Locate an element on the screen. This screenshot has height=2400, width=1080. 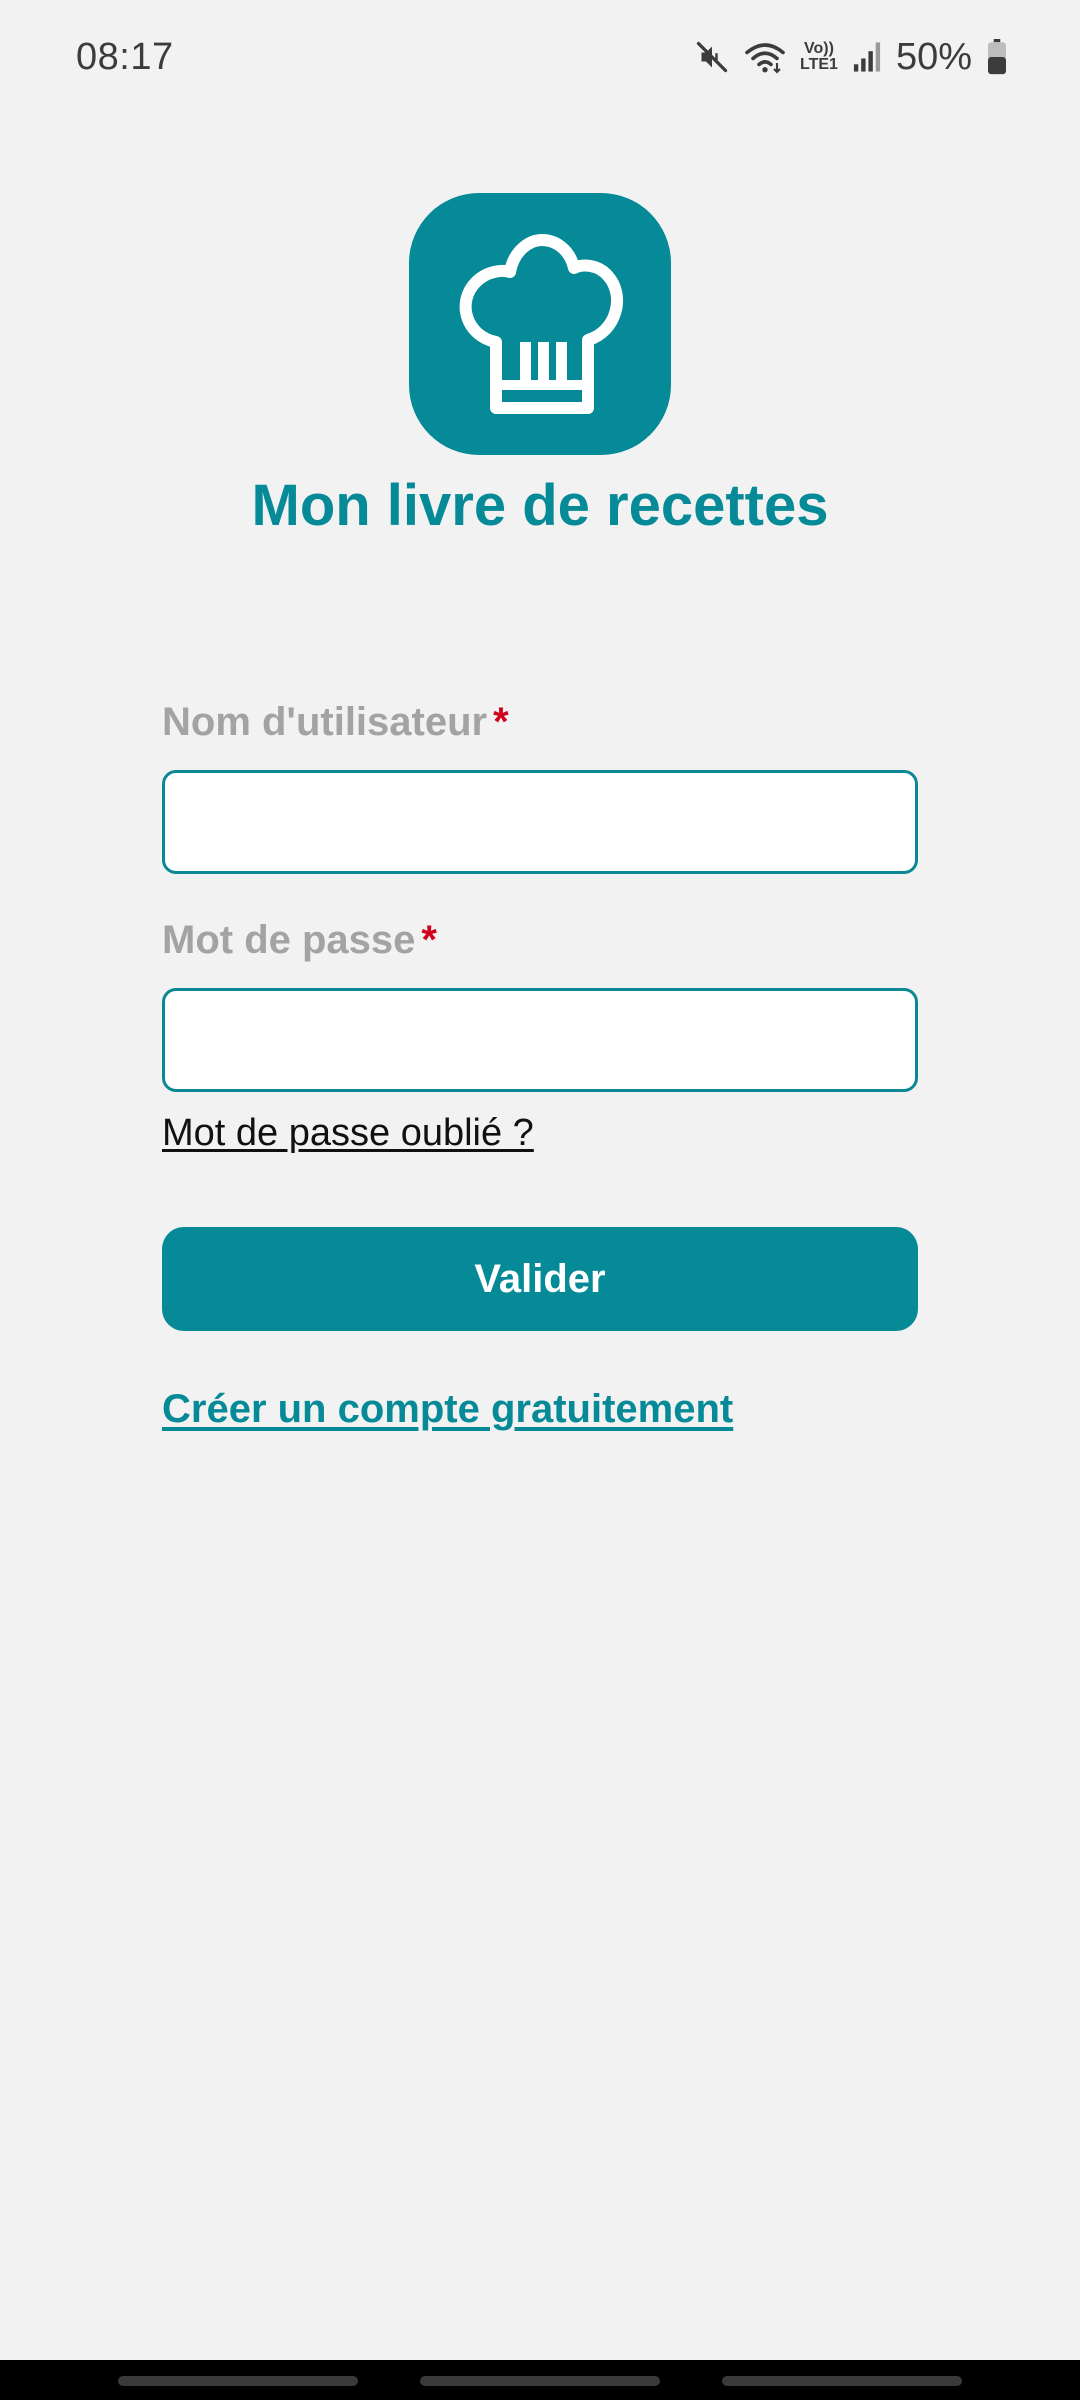
status-time: 08:17 is located at coordinates (125, 57).